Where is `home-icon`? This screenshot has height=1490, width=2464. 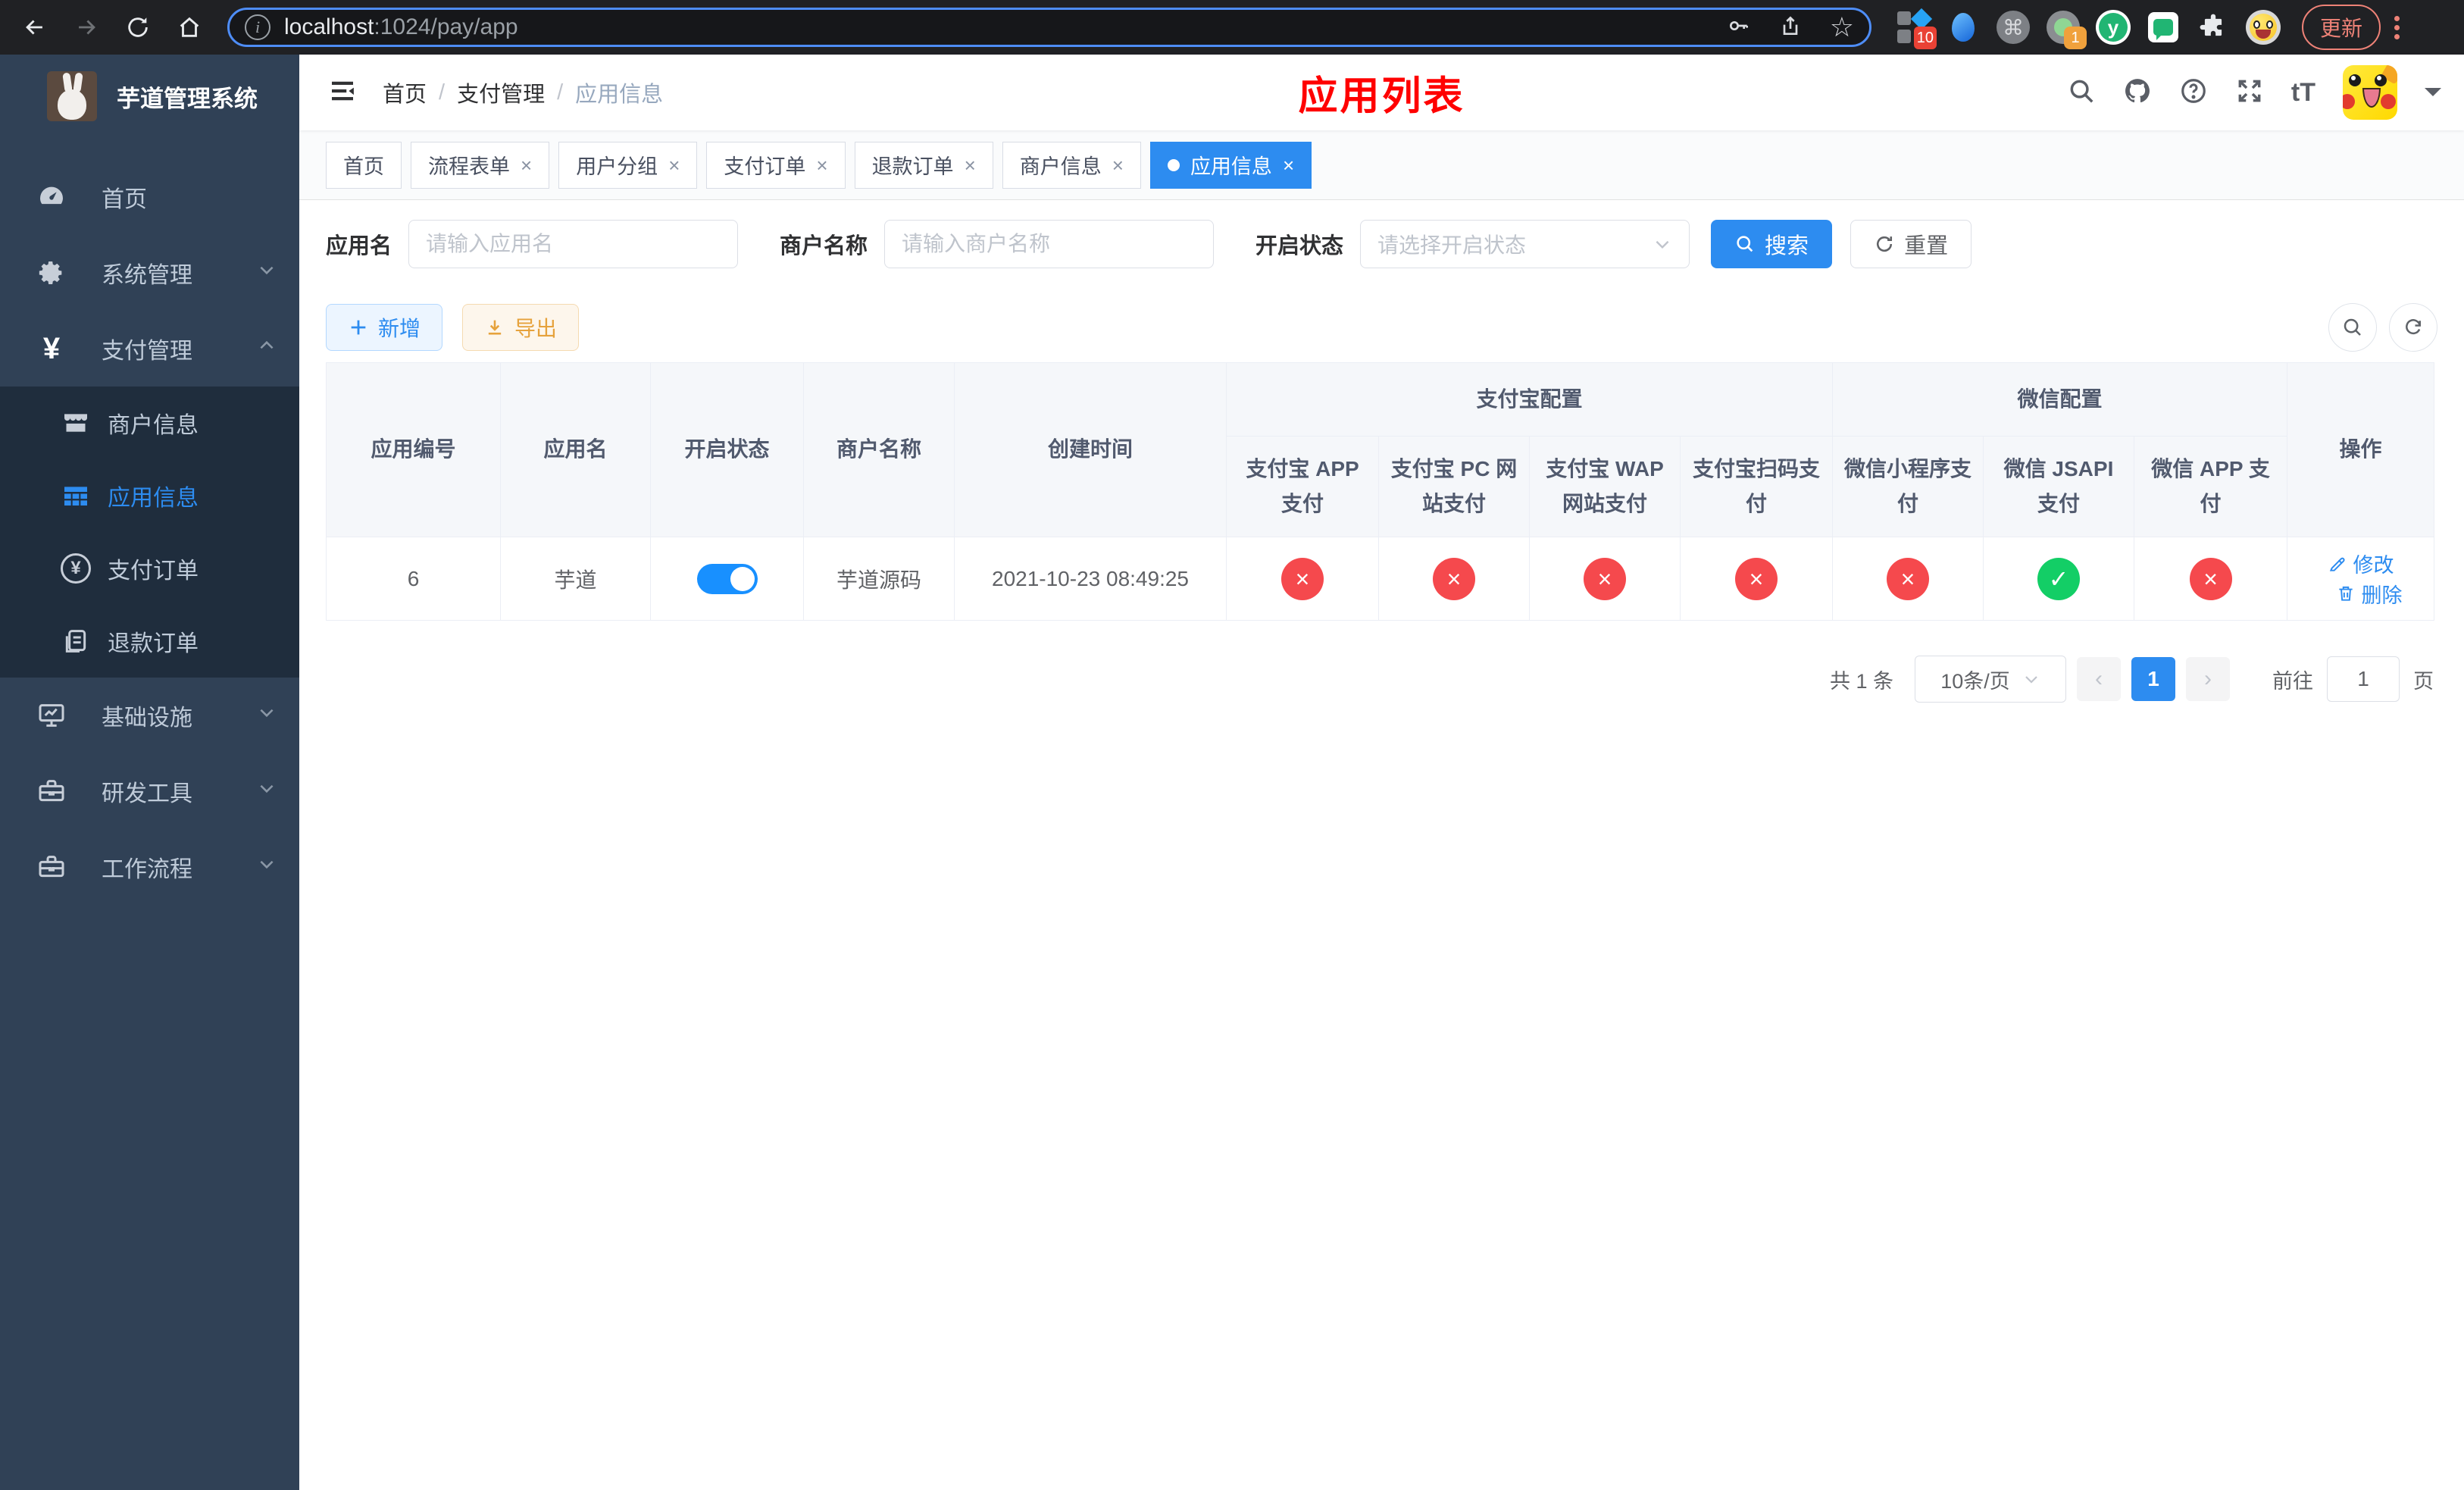
home-icon is located at coordinates (189, 28).